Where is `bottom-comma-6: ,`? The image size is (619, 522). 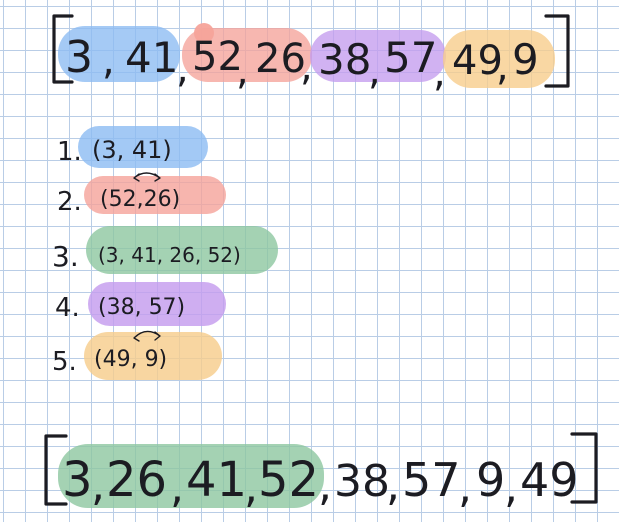
bottom-comma-6: , is located at coordinates (511, 487).